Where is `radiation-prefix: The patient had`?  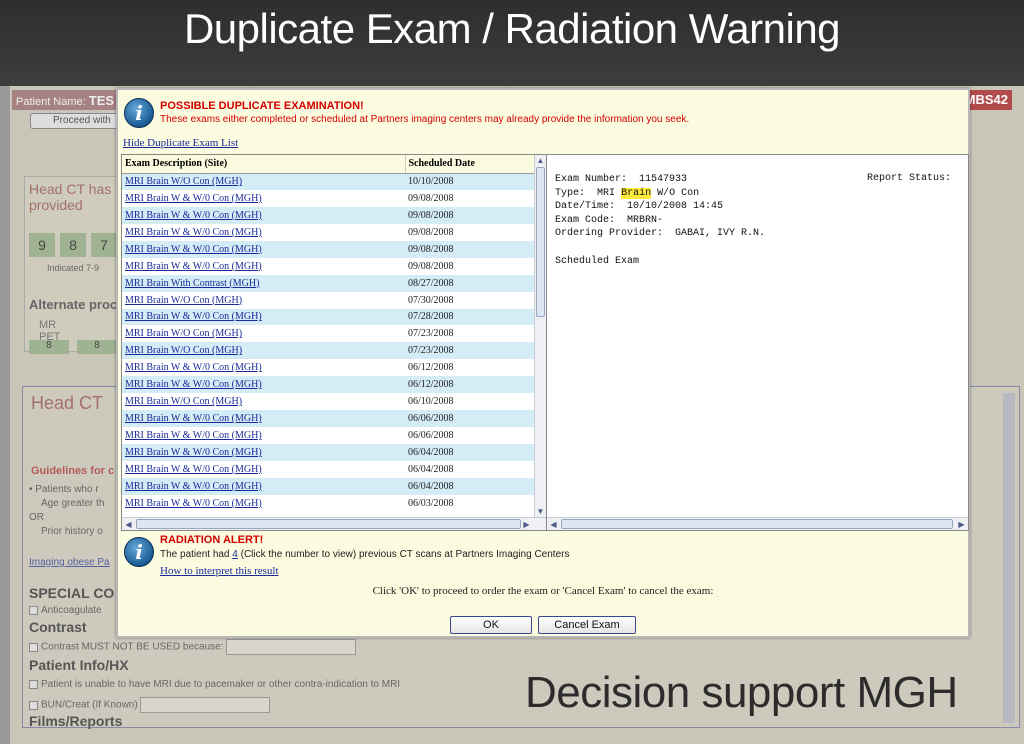 radiation-prefix: The patient had is located at coordinates (195, 554).